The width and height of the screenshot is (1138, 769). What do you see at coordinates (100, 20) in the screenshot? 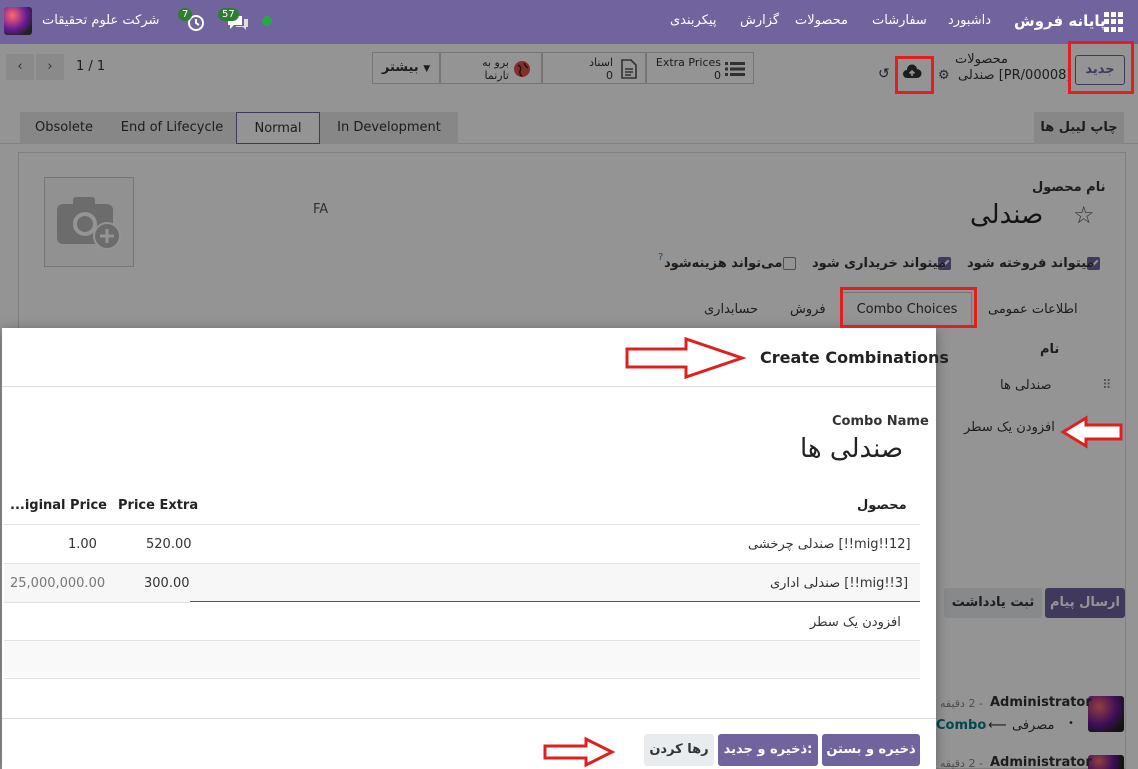
I see `company-name: شرکت علوم تحقیقات` at bounding box center [100, 20].